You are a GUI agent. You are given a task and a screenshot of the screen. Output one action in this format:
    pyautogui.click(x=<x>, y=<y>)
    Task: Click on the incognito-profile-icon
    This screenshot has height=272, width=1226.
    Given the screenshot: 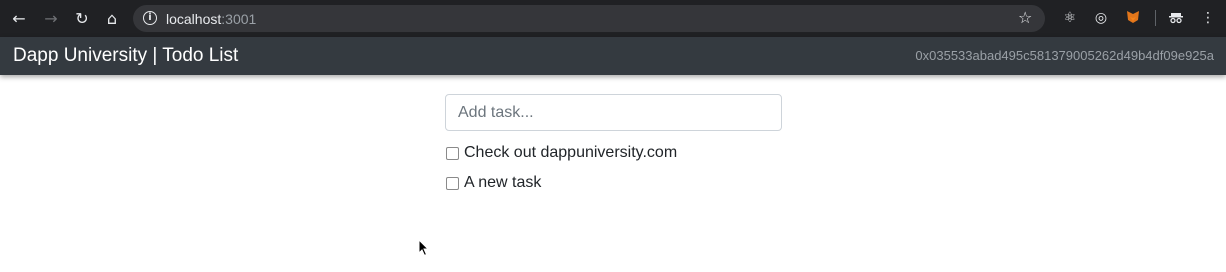 What is the action you would take?
    pyautogui.click(x=1176, y=18)
    